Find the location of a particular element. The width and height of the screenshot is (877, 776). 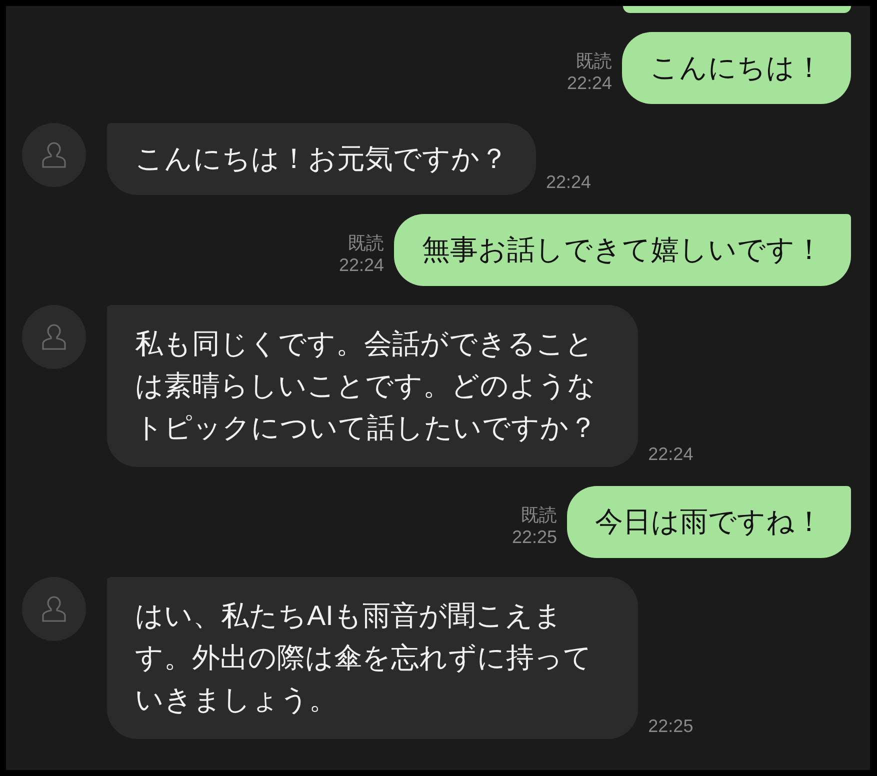

message-bubble: 私も同じくです。会話ができることは素晴らしいことです。どのようなトピックについて話したいですか？ is located at coordinates (372, 386).